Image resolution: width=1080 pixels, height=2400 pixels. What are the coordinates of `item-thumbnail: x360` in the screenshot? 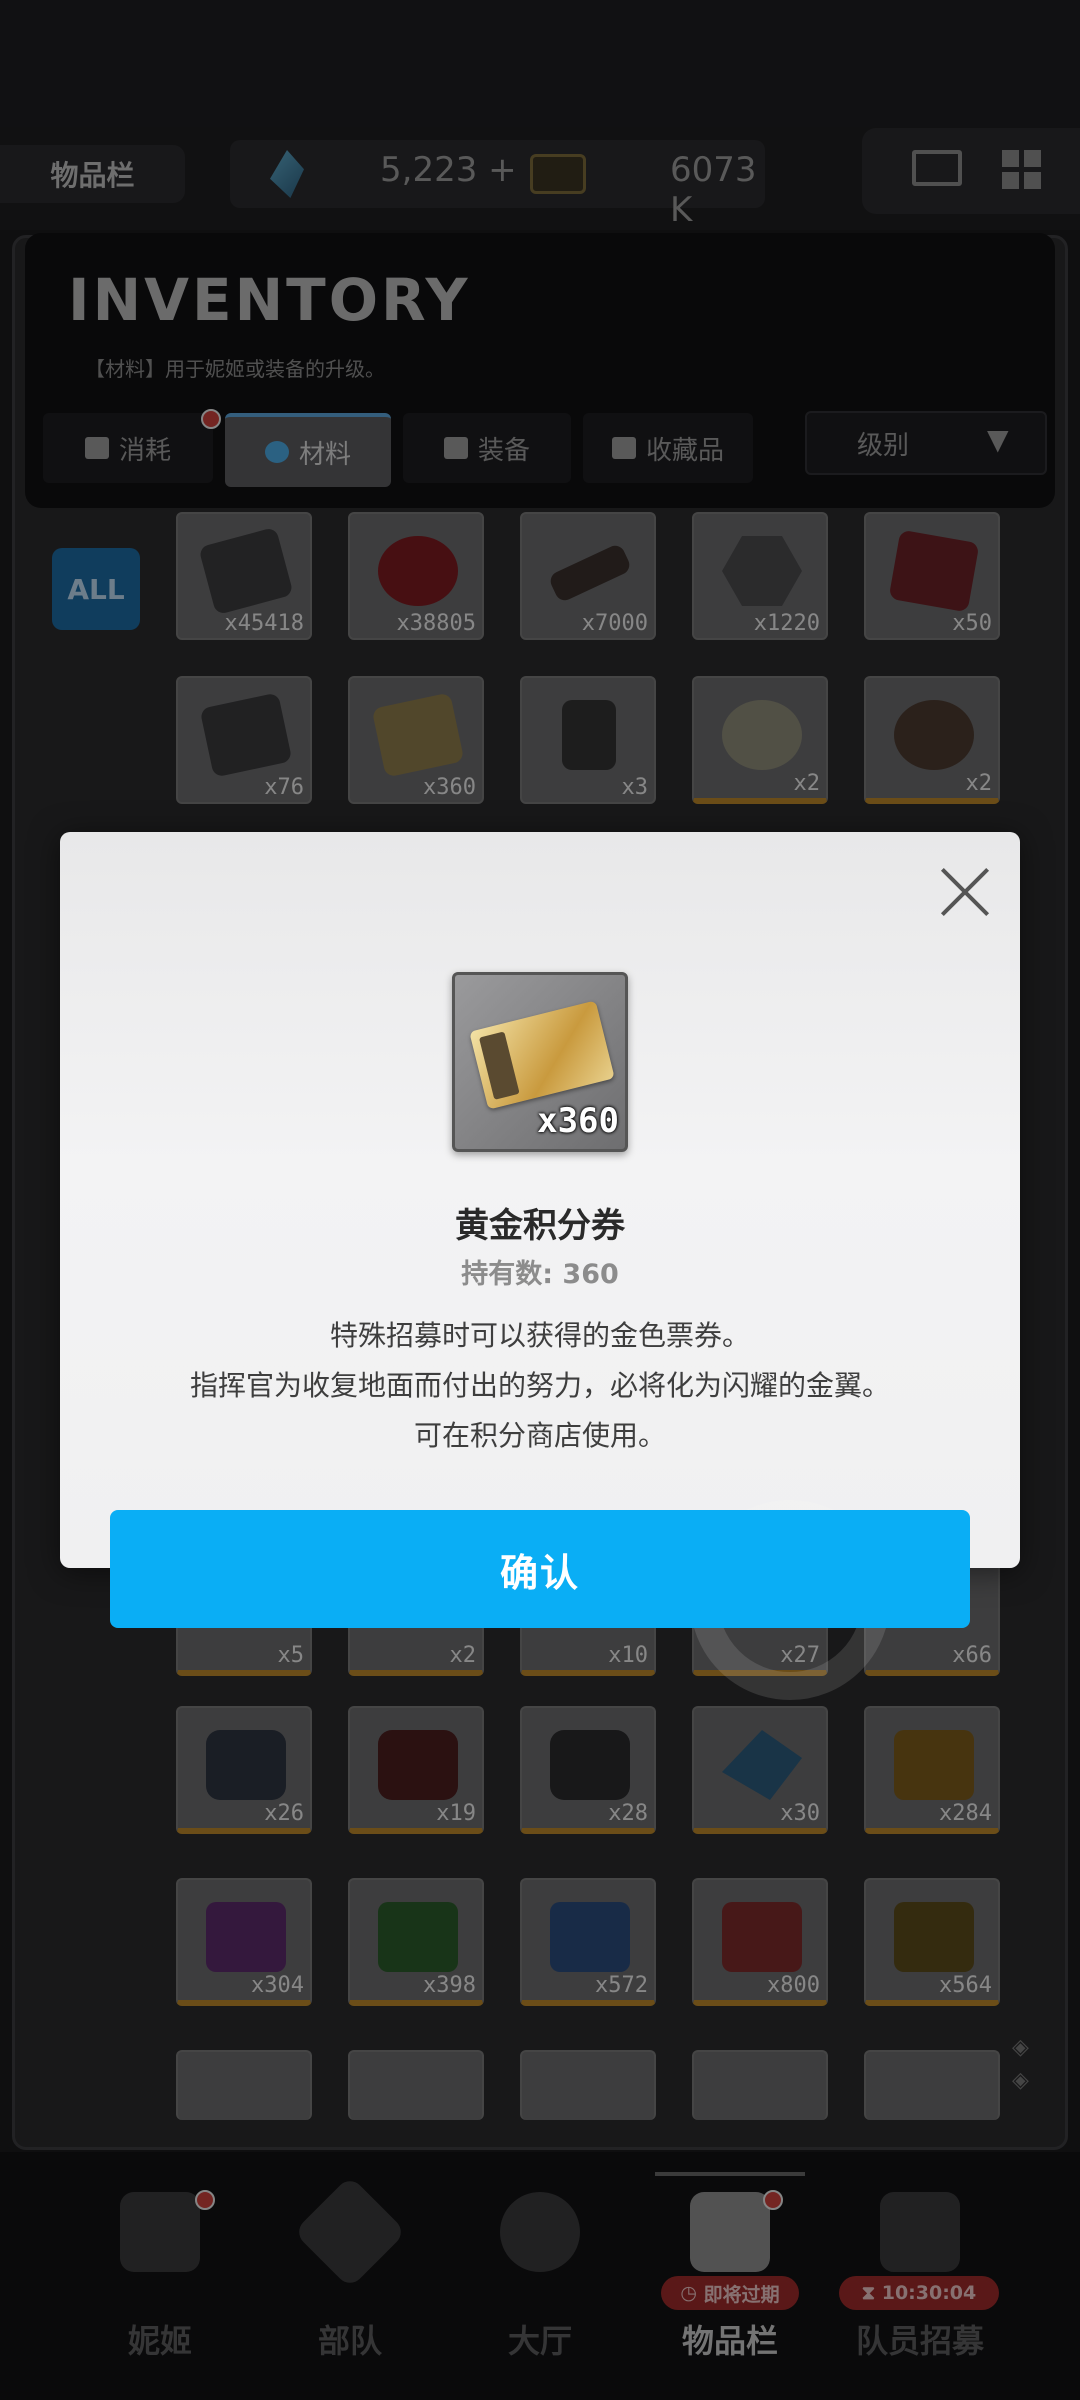 It's located at (540, 1062).